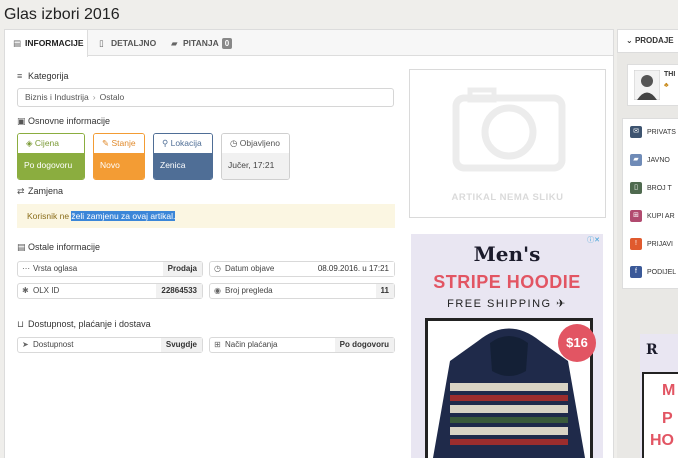 Image resolution: width=678 pixels, height=458 pixels. What do you see at coordinates (62, 14) in the screenshot?
I see `page-title: Glas izbori 2016` at bounding box center [62, 14].